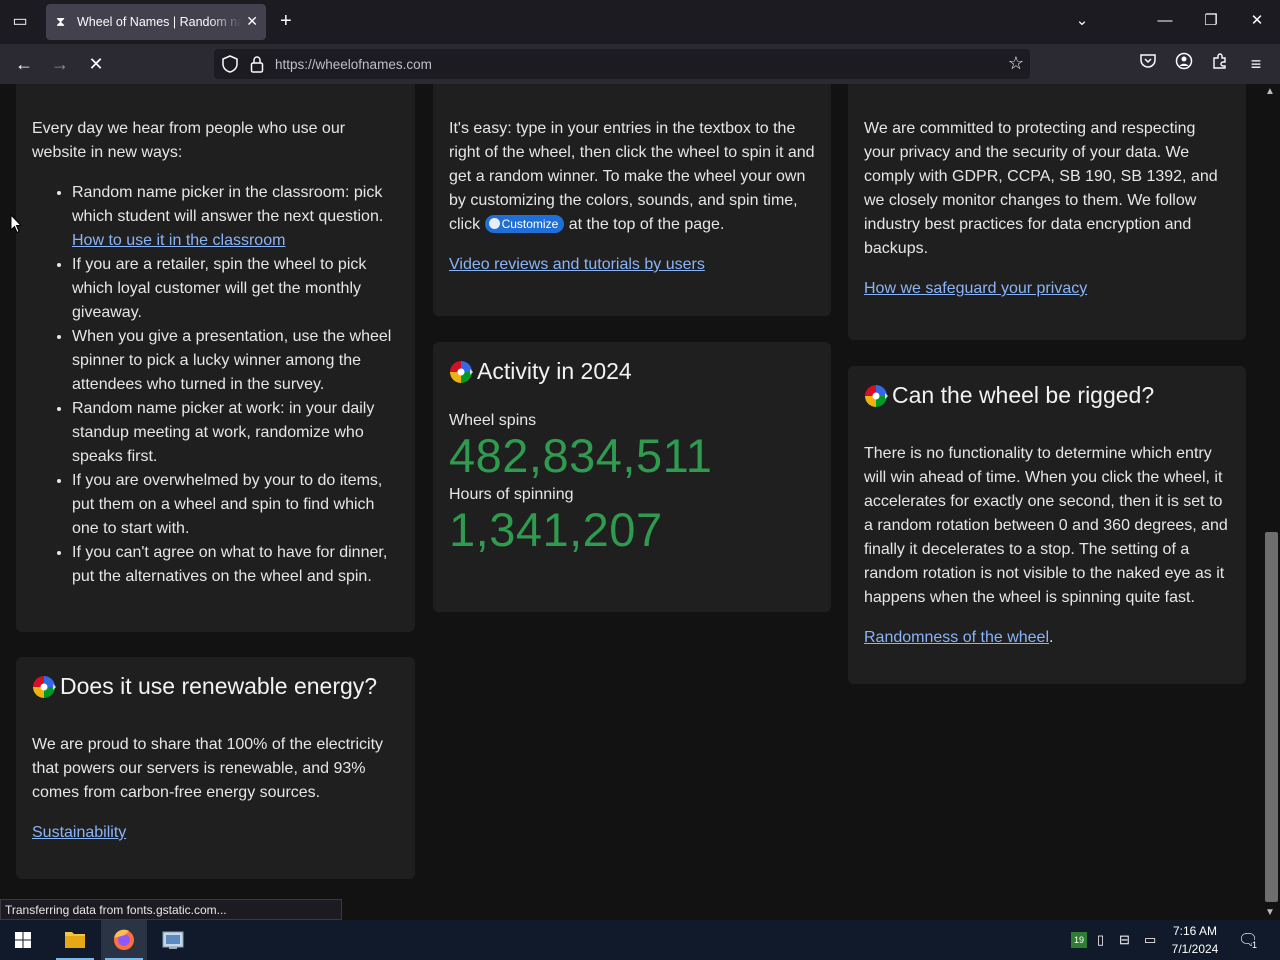 Image resolution: width=1280 pixels, height=960 pixels. Describe the element at coordinates (581, 455) in the screenshot. I see `spins-value: 482,834,511` at that location.